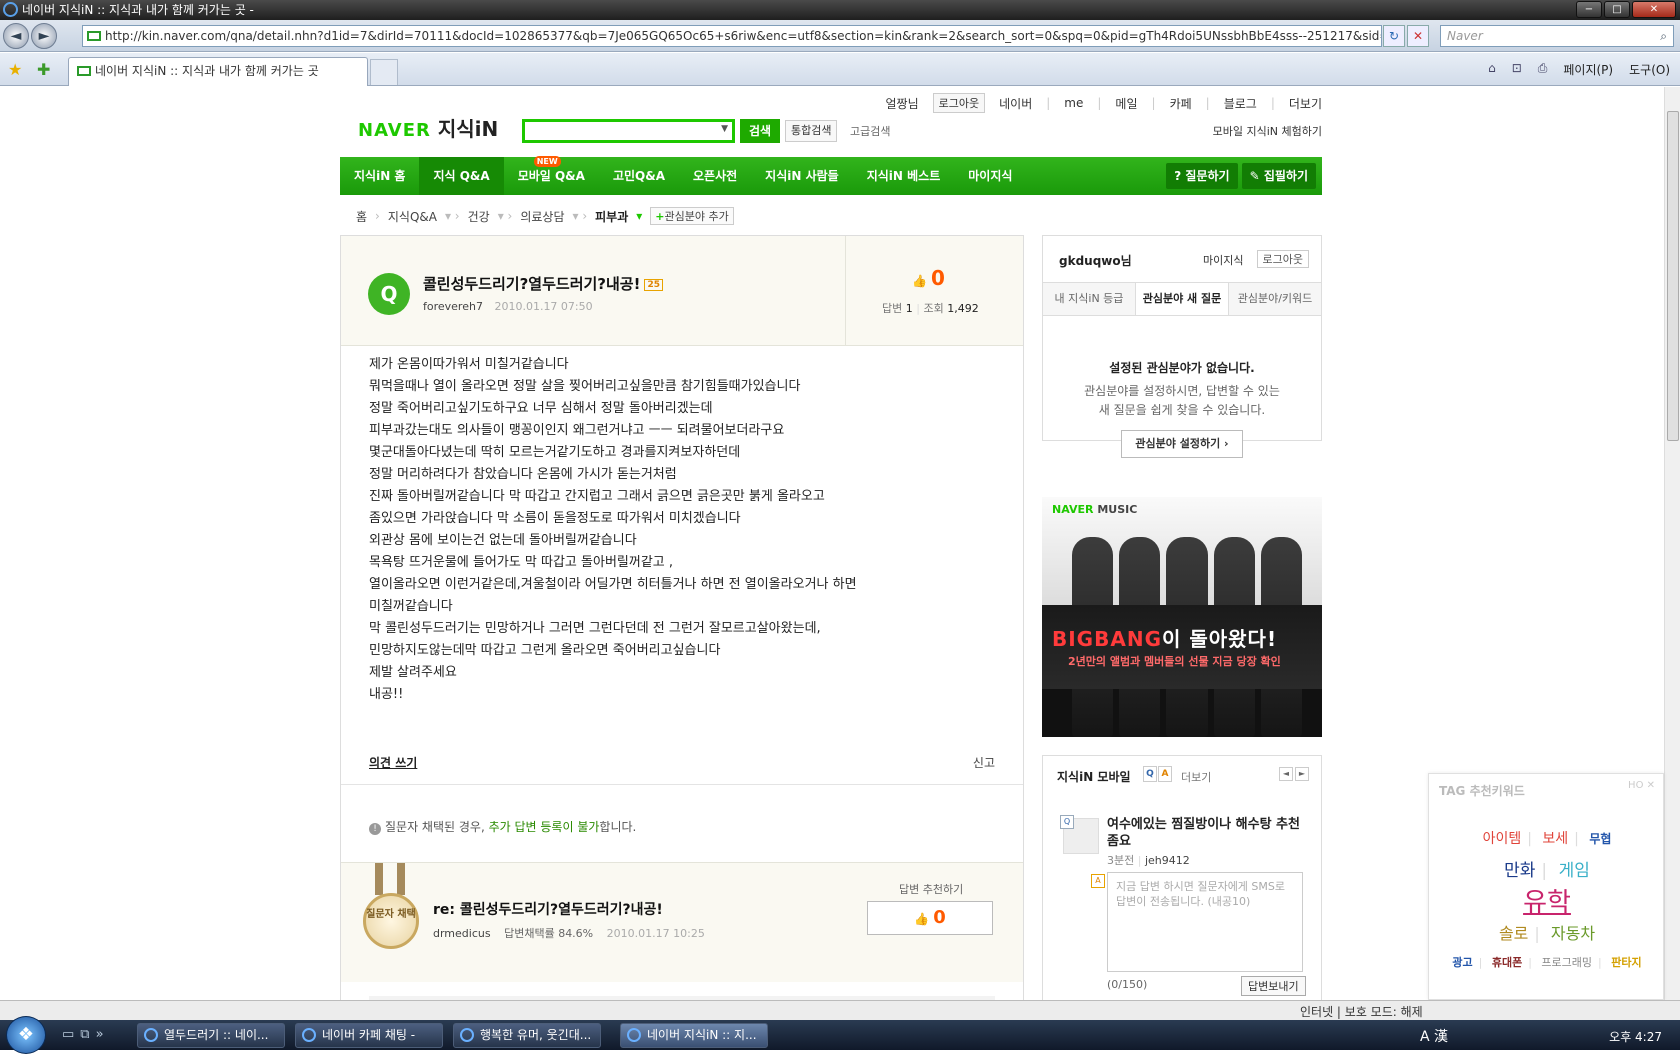  Describe the element at coordinates (1073, 103) in the screenshot. I see `gnb-link-me: me` at that location.